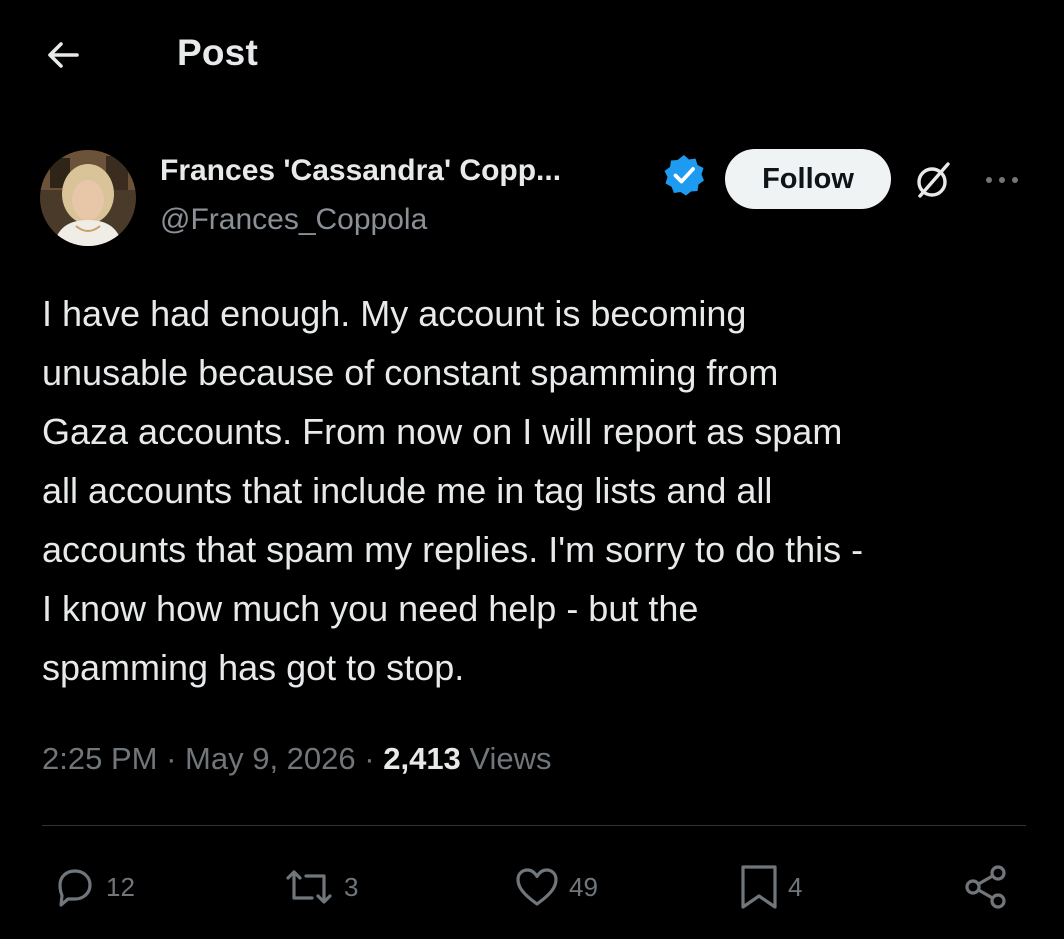 This screenshot has width=1064, height=939. I want to click on back-button, so click(63, 55).